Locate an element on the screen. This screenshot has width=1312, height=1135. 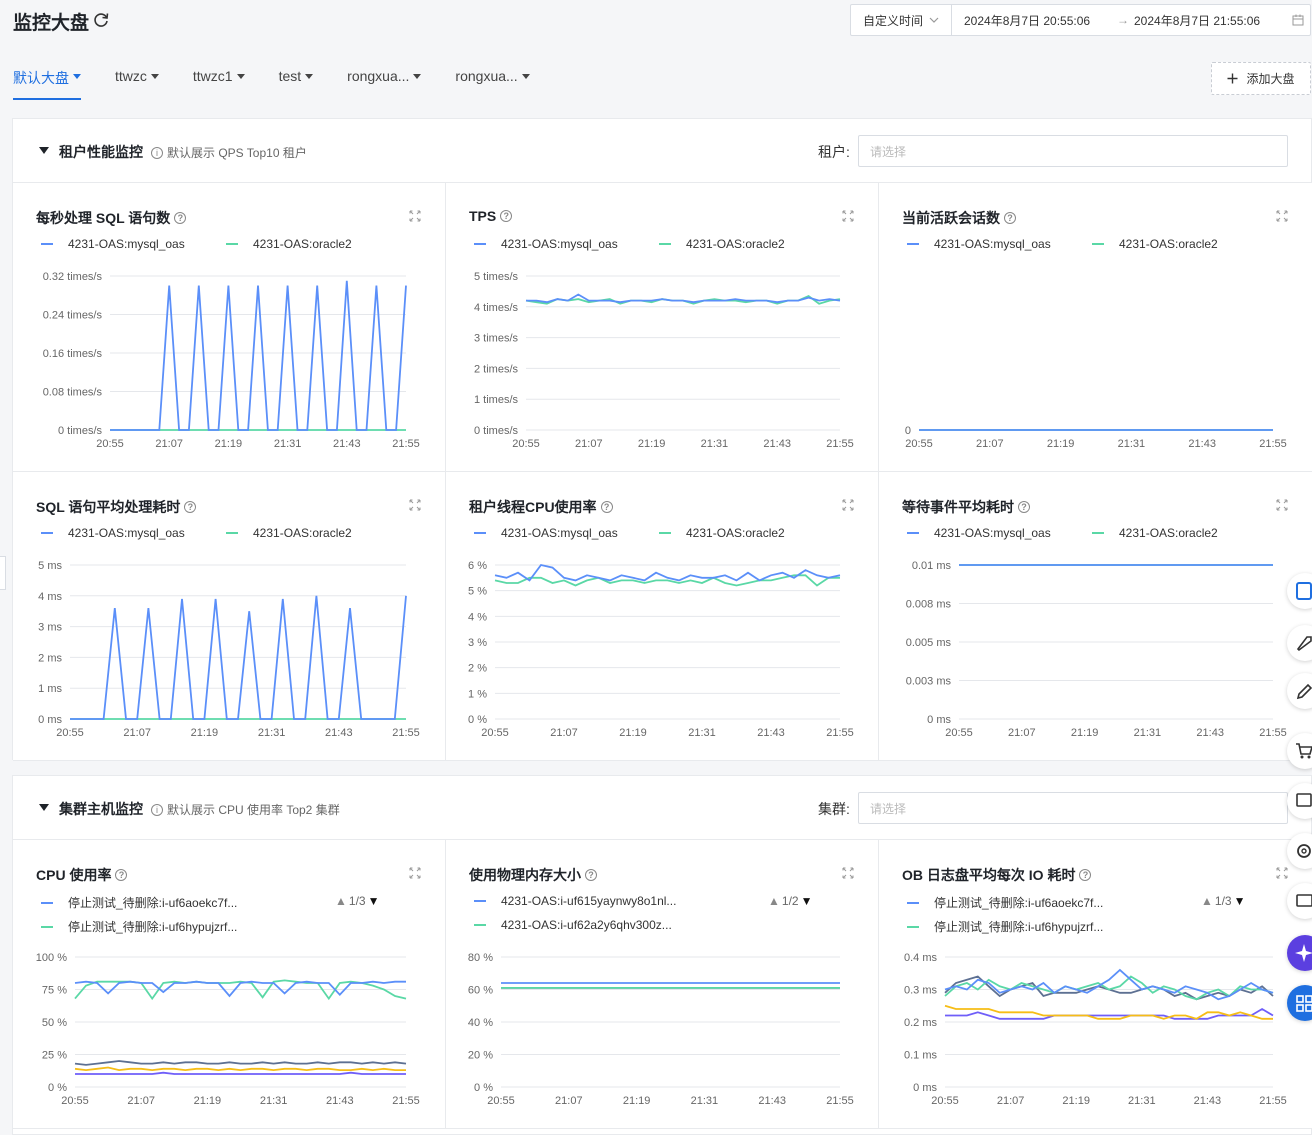
y-tick-label: 0.1 ms is located at coordinates (921, 1056).